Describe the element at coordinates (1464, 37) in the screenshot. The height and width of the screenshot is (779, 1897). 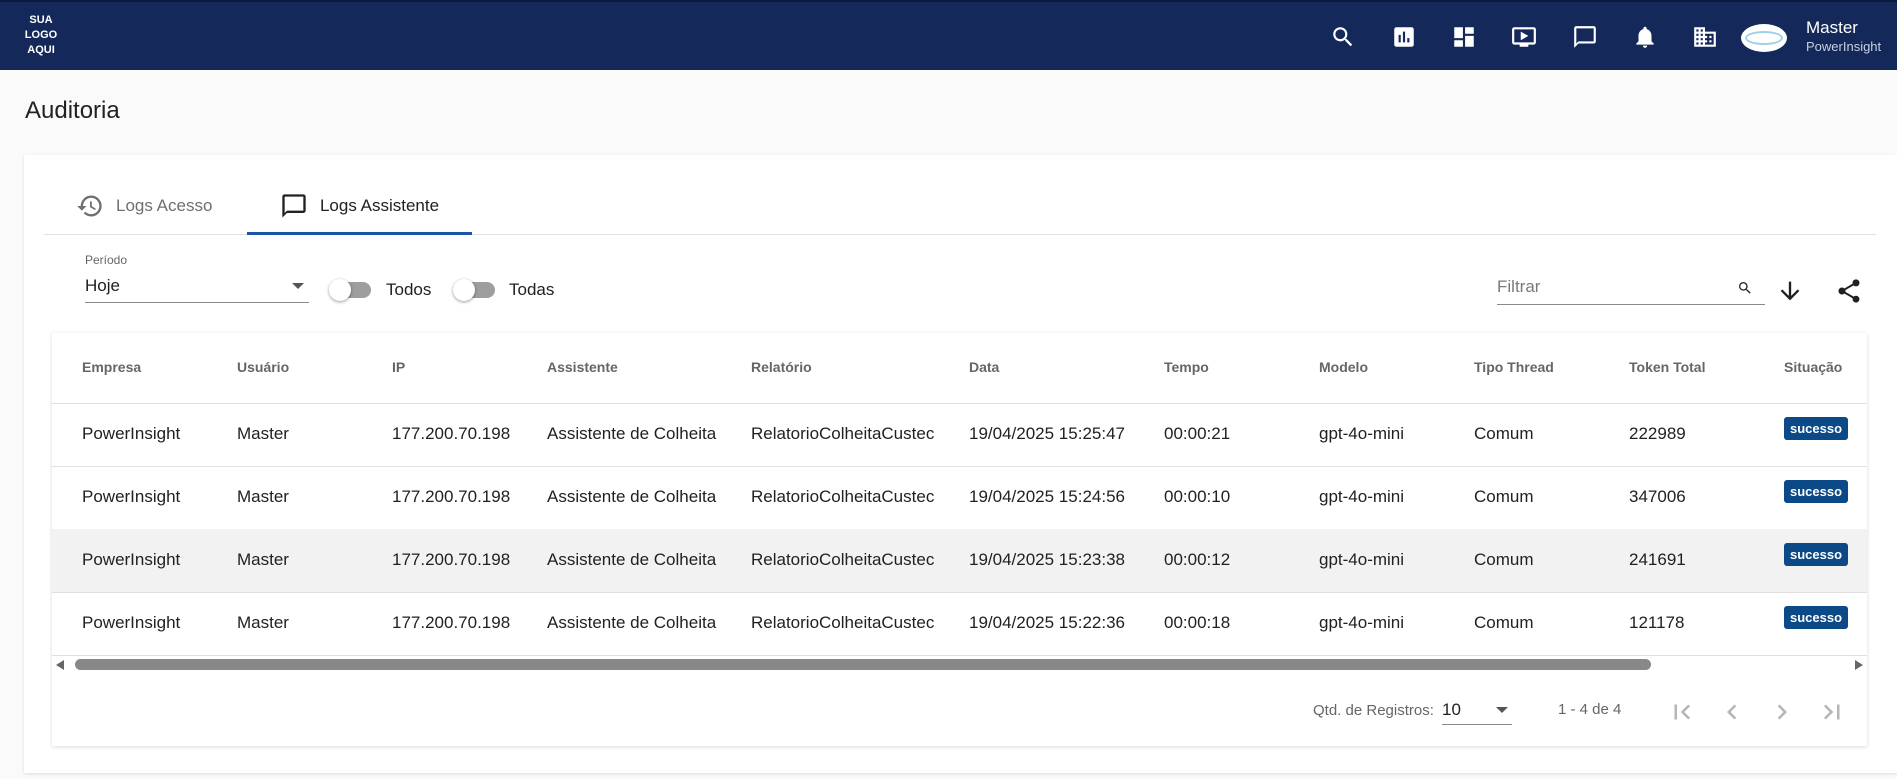
I see `dashboard-icon` at that location.